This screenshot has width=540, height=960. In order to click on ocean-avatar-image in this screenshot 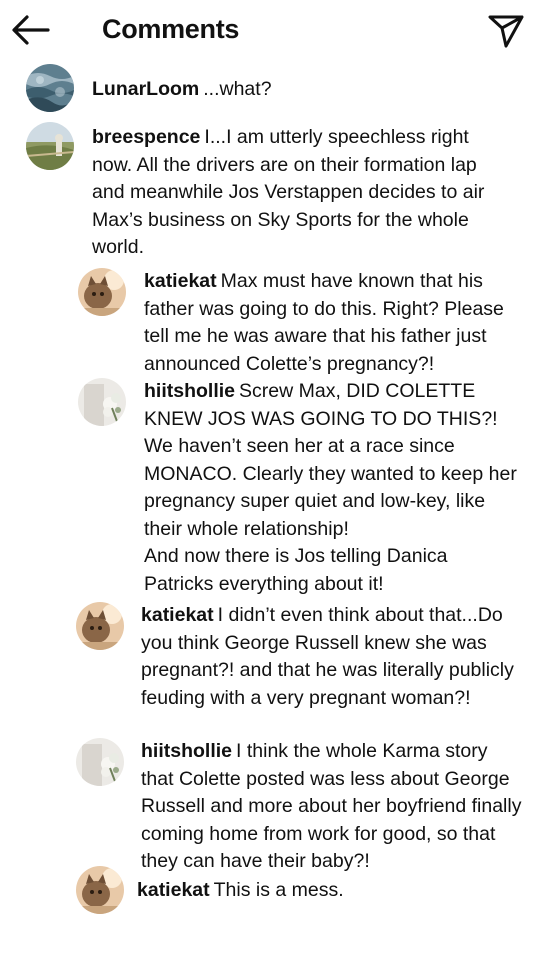, I will do `click(50, 88)`.